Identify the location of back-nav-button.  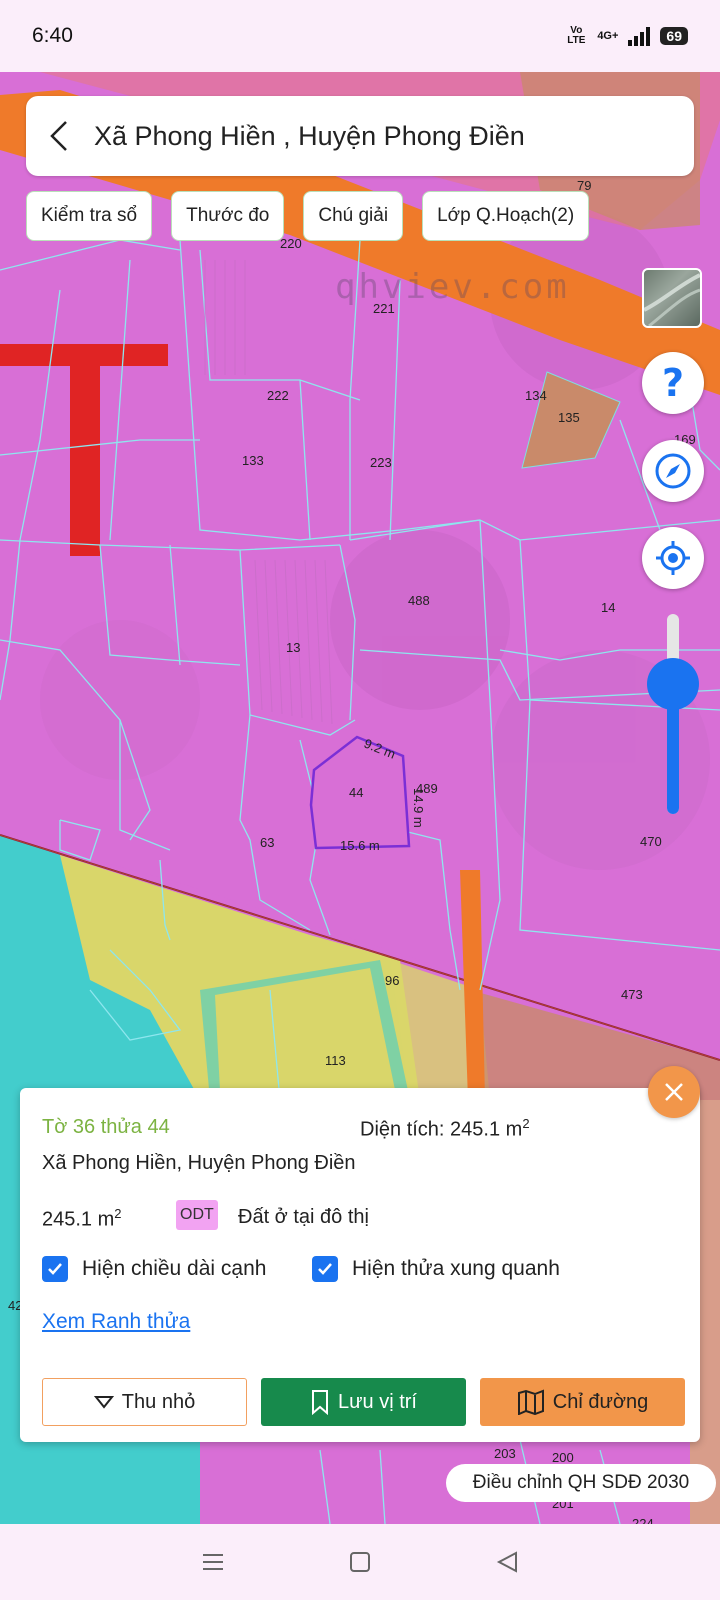
(507, 1562).